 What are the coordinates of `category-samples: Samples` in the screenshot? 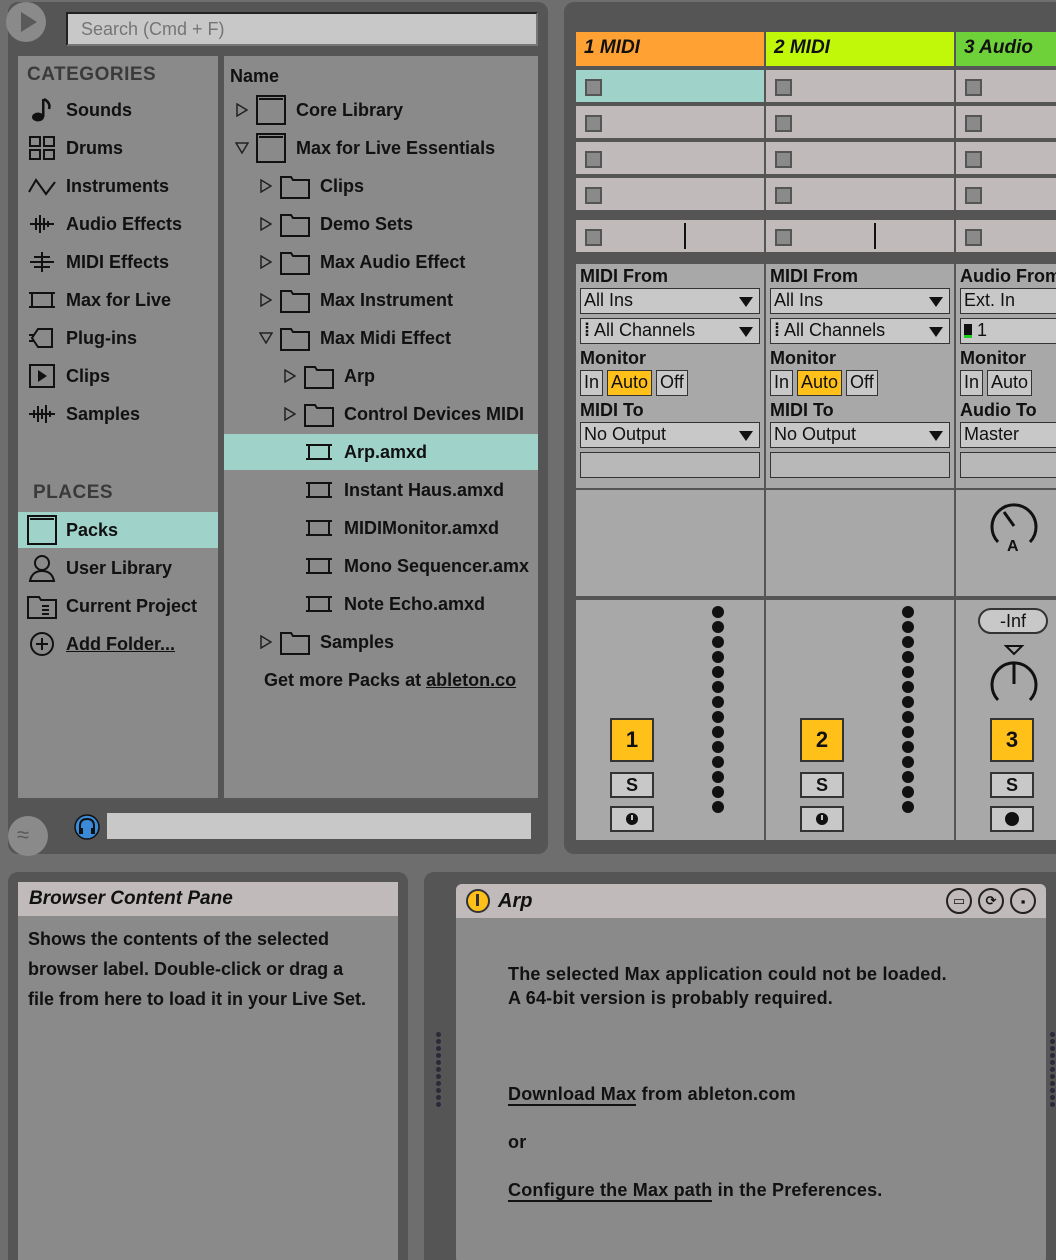 It's located at (118, 414).